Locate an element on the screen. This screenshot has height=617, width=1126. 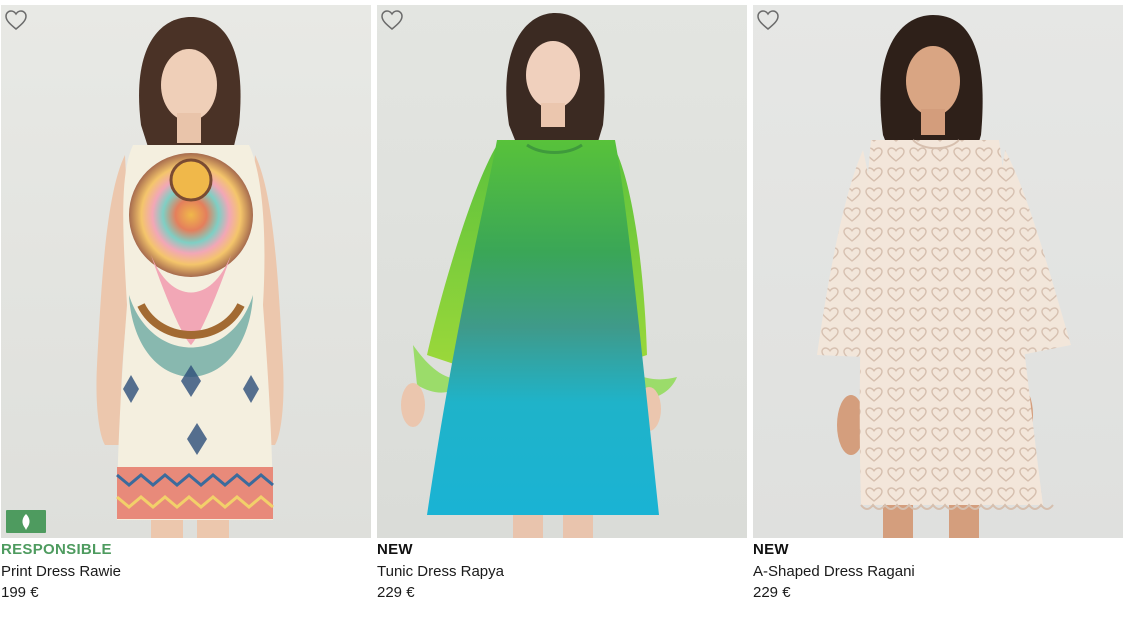
product-name: Print Dress Rawie is located at coordinates (186, 572).